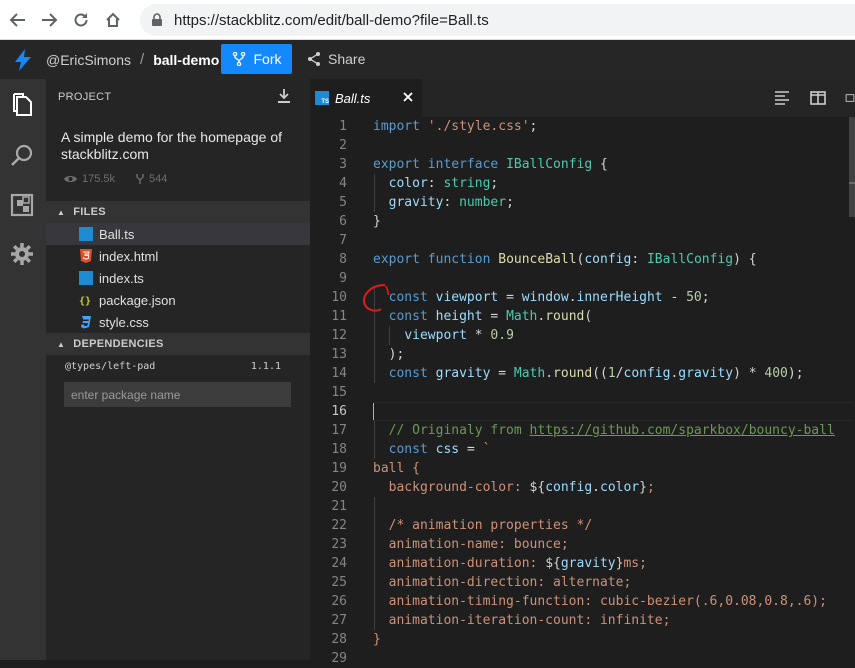  What do you see at coordinates (178, 212) in the screenshot?
I see `files-section-header: ▲ FILES` at bounding box center [178, 212].